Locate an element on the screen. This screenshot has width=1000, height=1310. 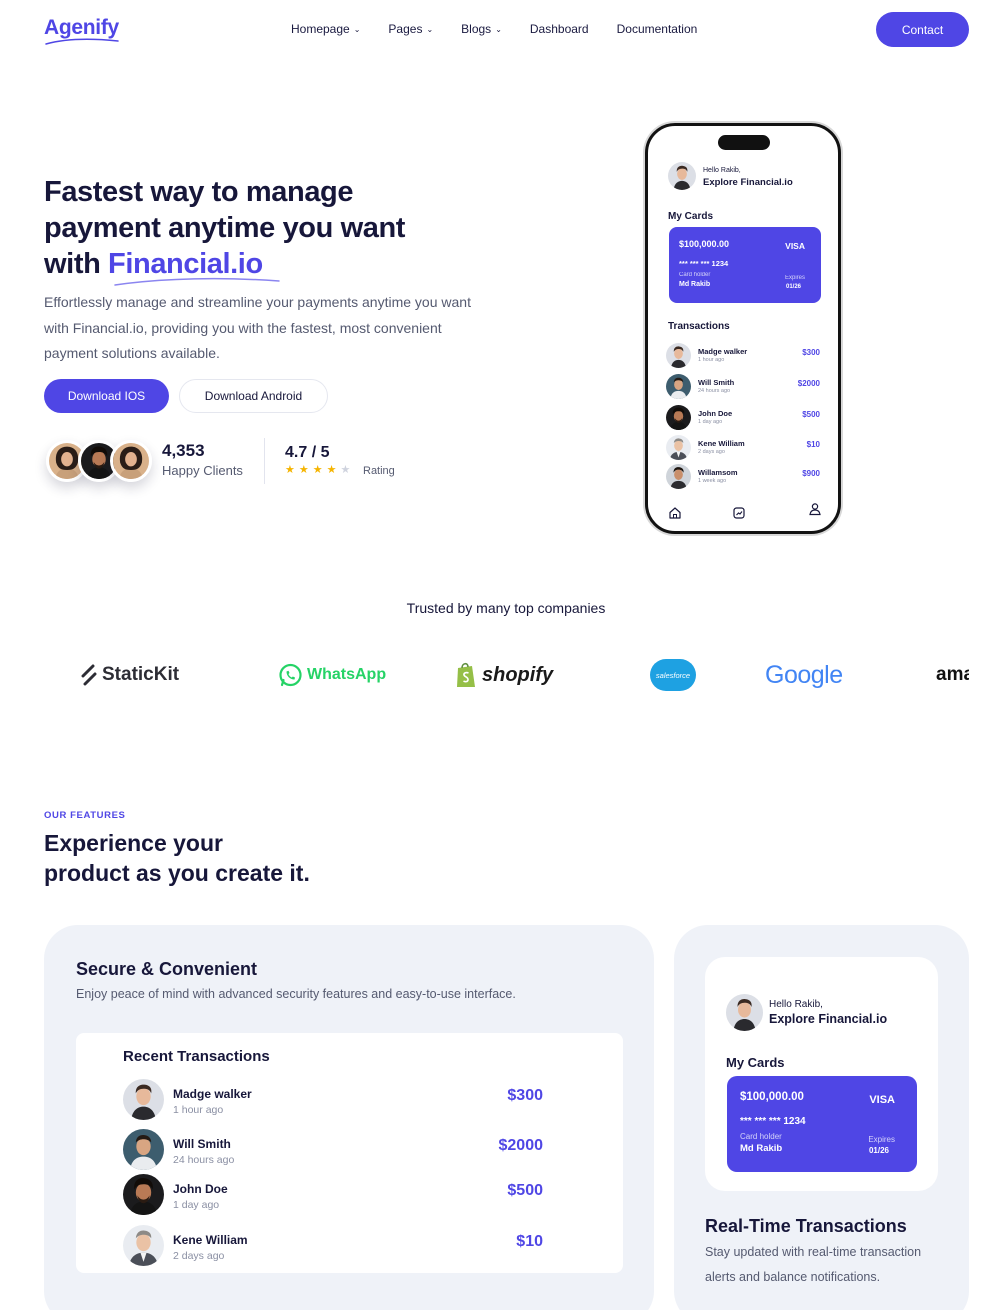
home-icon is located at coordinates (675, 513).